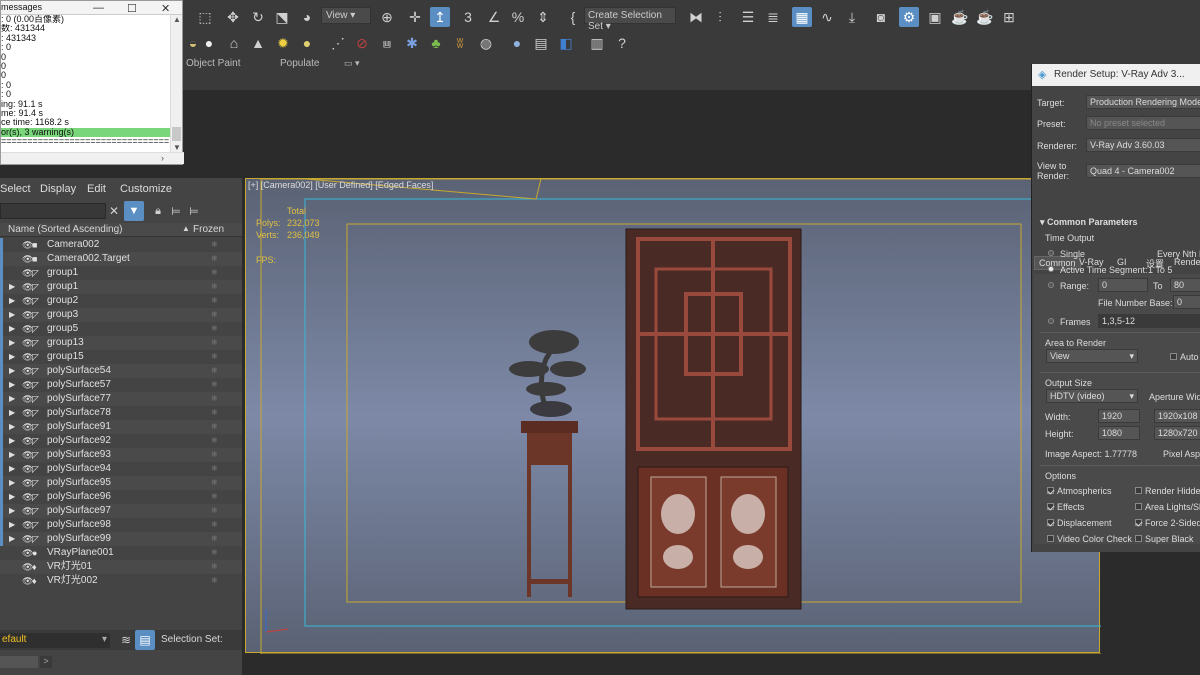 This screenshot has width=1200, height=675. What do you see at coordinates (696, 17) in the screenshot?
I see `mirror-icon: ⧓` at bounding box center [696, 17].